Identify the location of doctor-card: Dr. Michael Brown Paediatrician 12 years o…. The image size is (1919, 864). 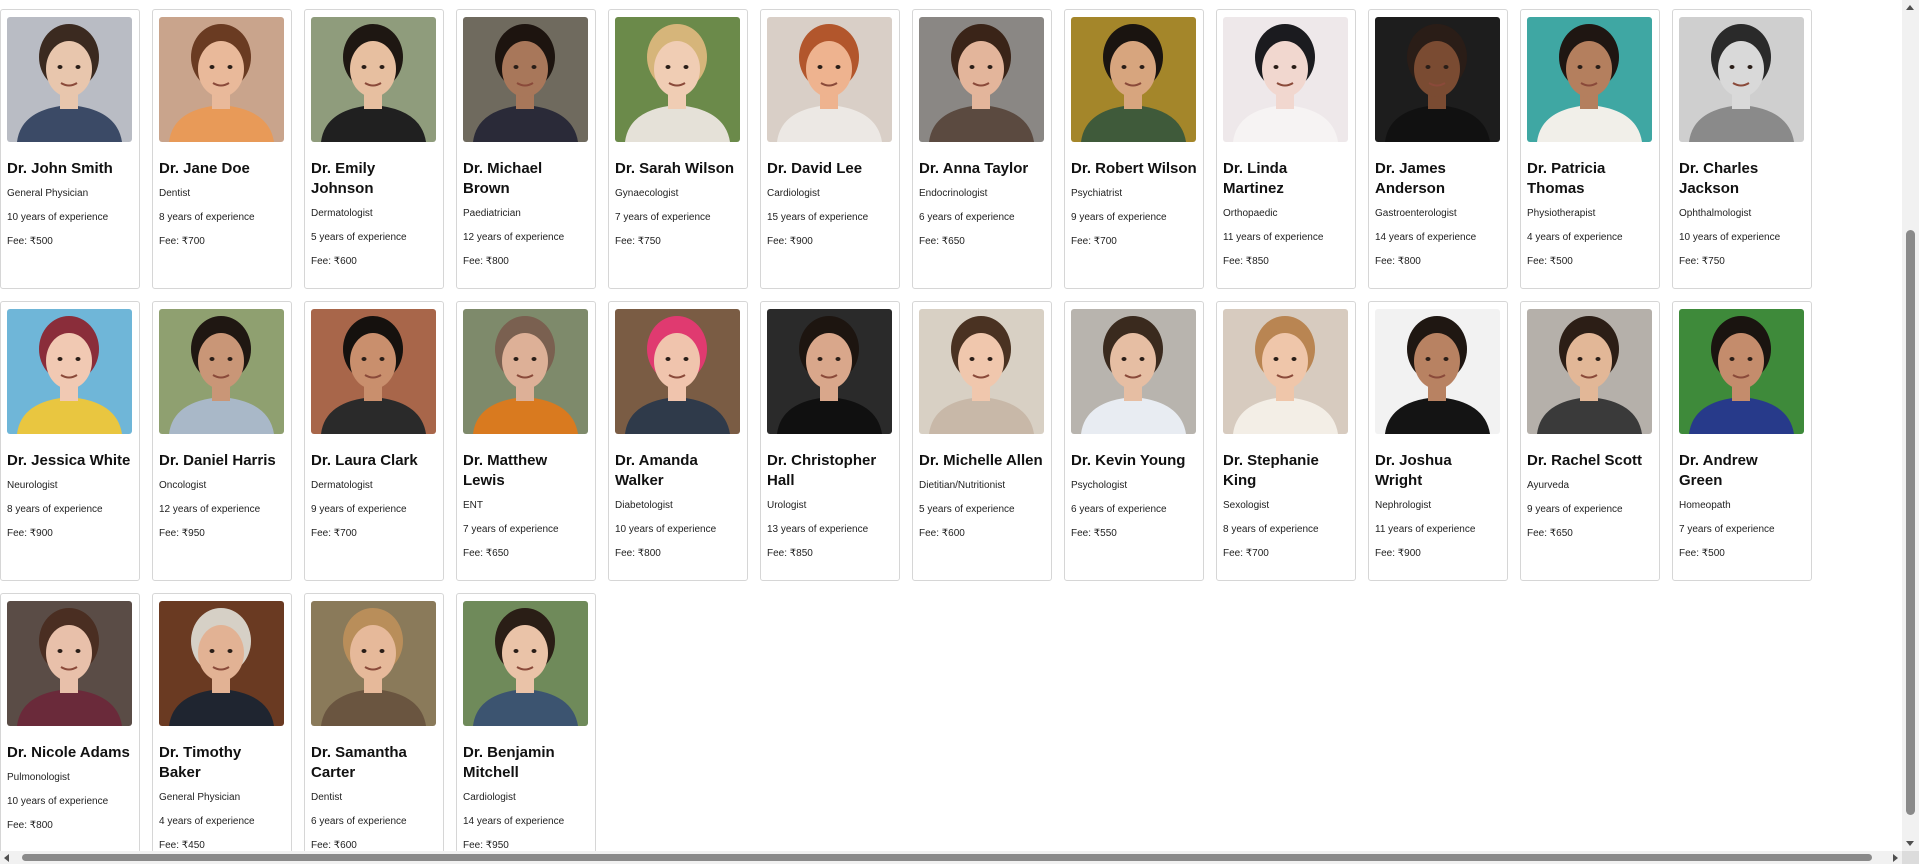
(526, 149).